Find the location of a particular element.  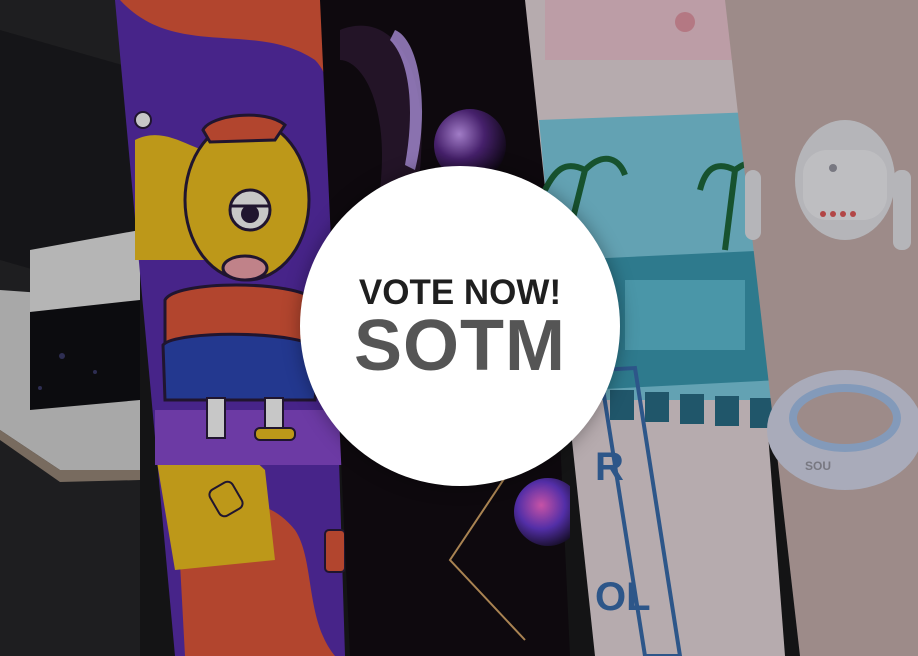

device-label: SOU is located at coordinates (818, 466).